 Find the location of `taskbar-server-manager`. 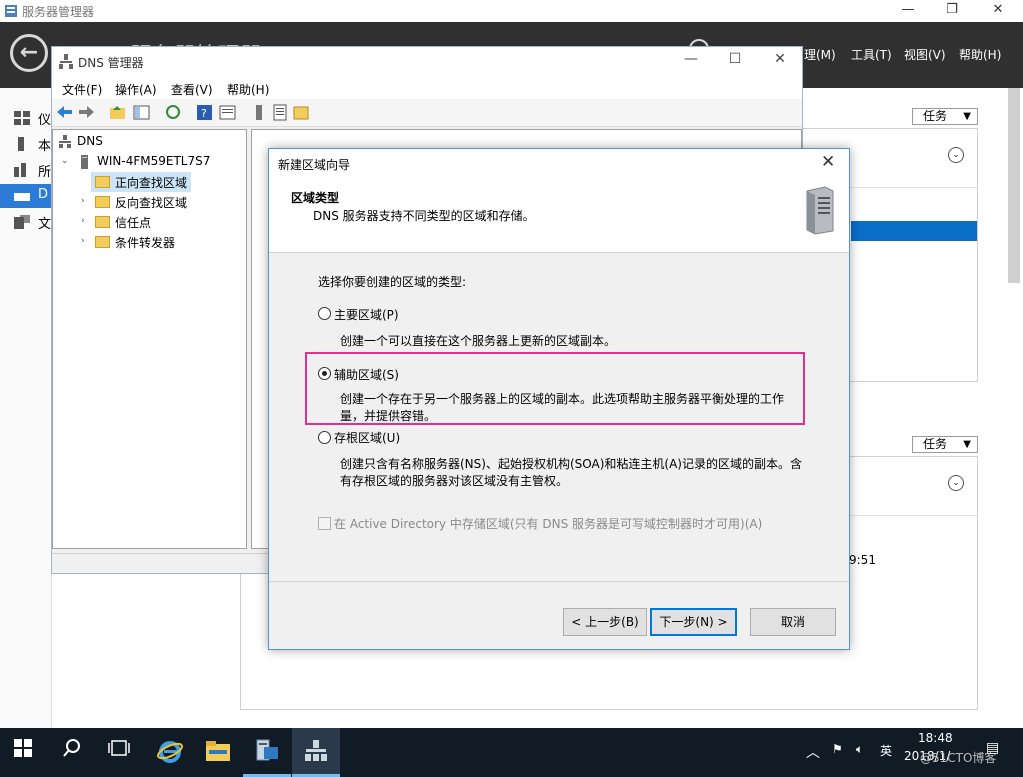

taskbar-server-manager is located at coordinates (267, 752).